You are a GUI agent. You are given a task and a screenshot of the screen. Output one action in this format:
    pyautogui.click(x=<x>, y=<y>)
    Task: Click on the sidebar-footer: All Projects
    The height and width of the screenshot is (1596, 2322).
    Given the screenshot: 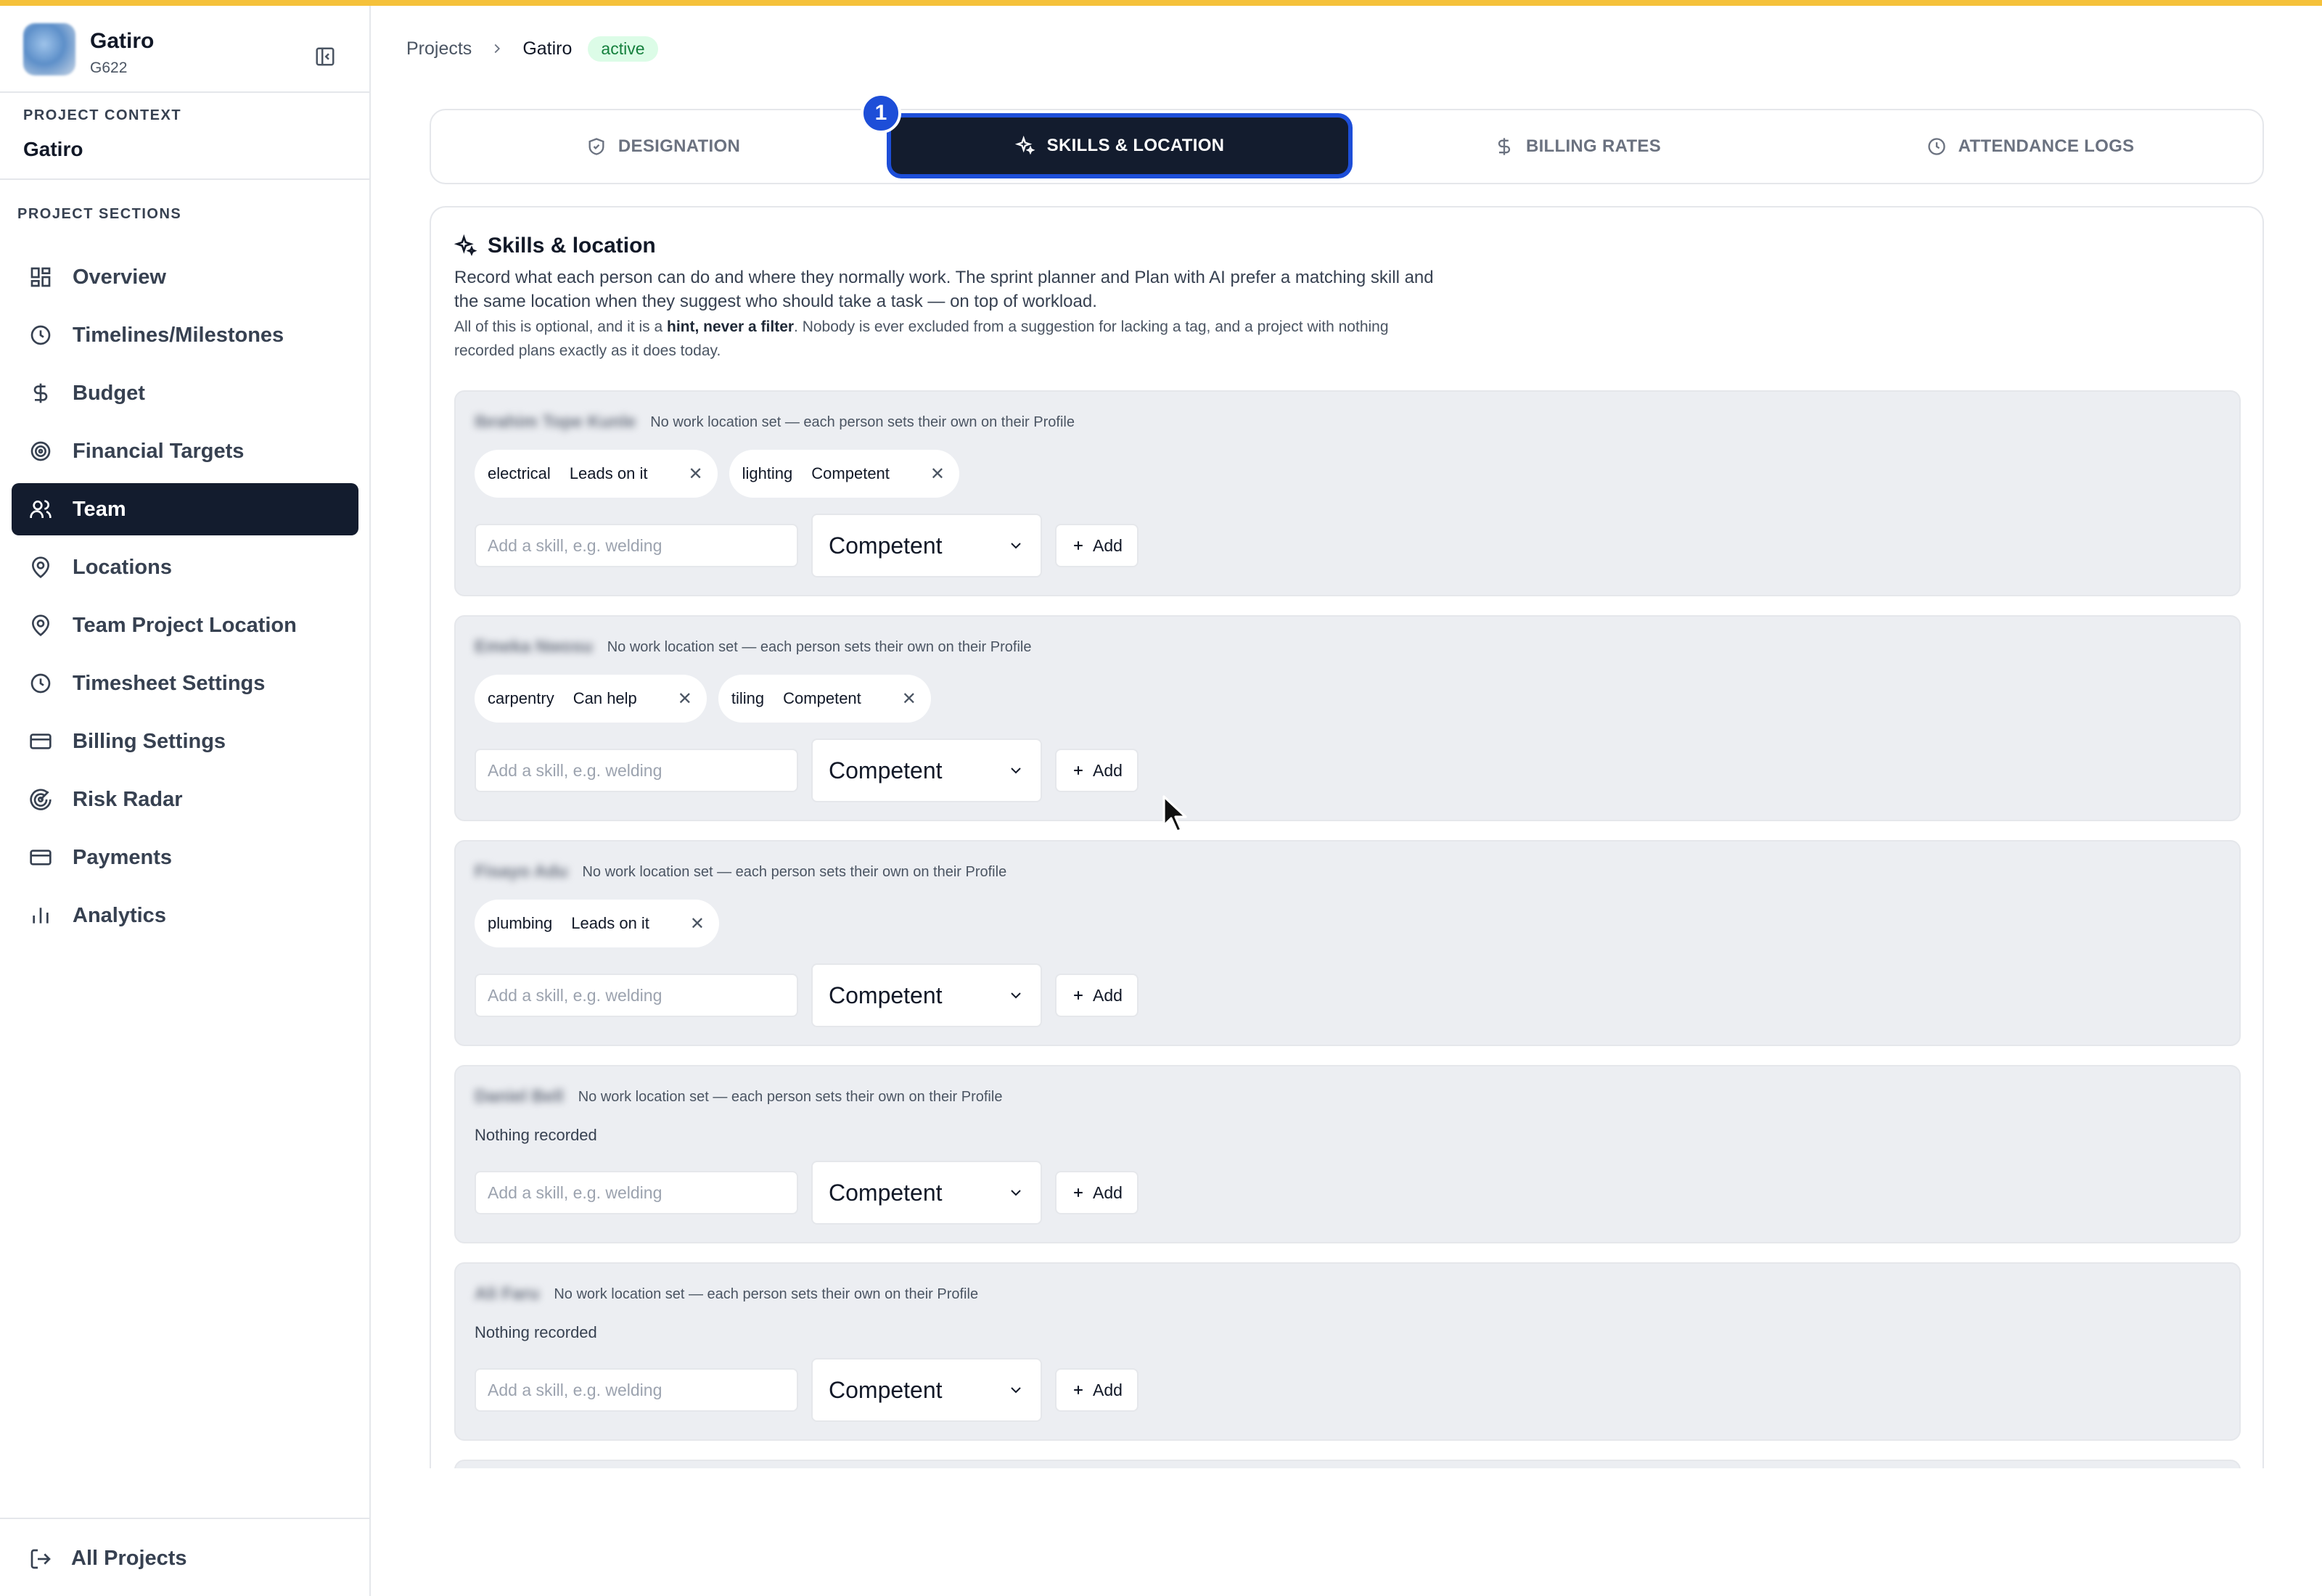 What is the action you would take?
    pyautogui.click(x=184, y=1557)
    